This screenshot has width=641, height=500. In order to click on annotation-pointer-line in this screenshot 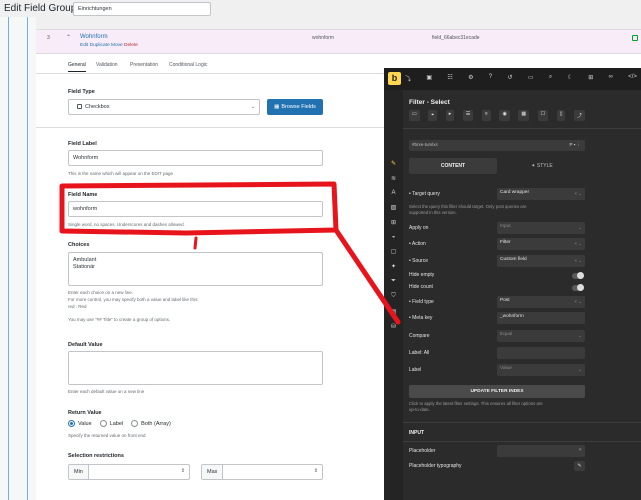, I will do `click(367, 276)`.